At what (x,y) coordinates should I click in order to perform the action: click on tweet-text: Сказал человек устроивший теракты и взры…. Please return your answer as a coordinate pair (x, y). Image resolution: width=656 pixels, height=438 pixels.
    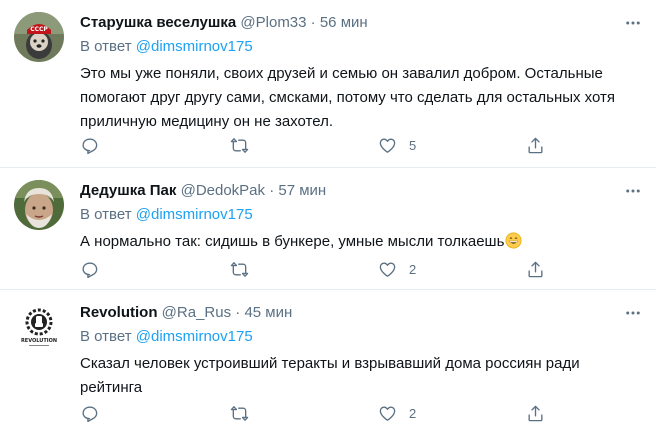
    Looking at the image, I should click on (330, 375).